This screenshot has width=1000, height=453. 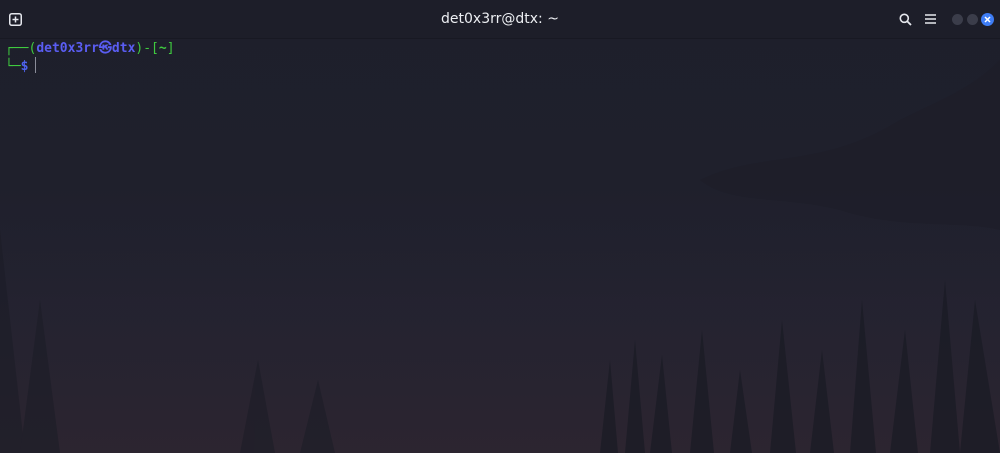 I want to click on title-bar: det0x3rr@dtx: ~, so click(x=500, y=19).